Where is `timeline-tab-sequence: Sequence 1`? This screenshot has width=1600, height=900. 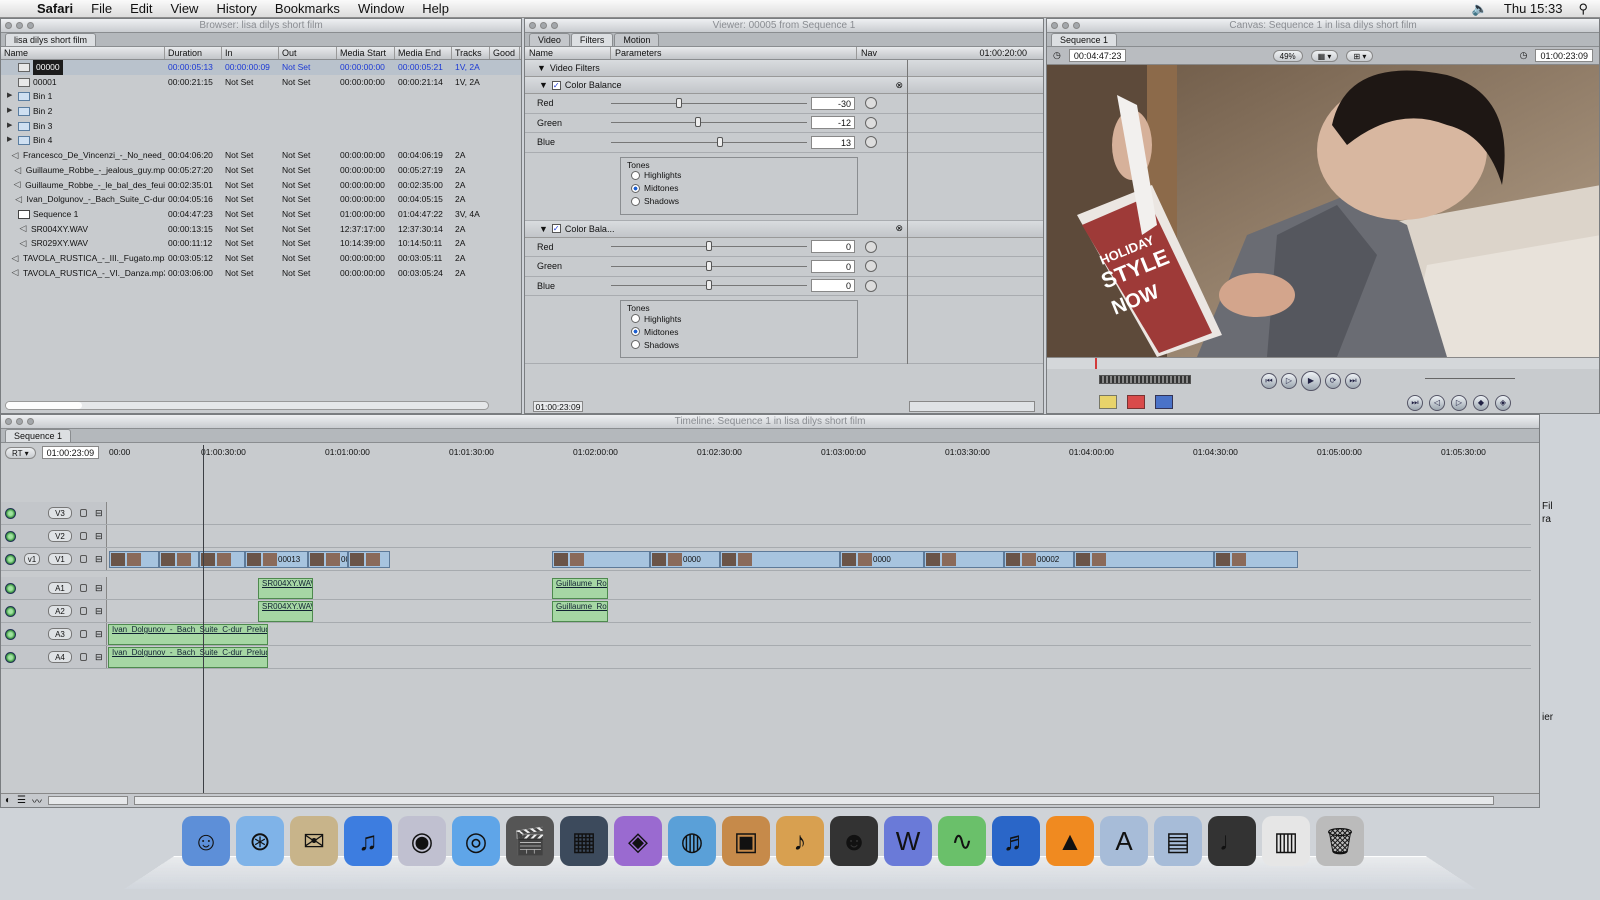 timeline-tab-sequence: Sequence 1 is located at coordinates (38, 435).